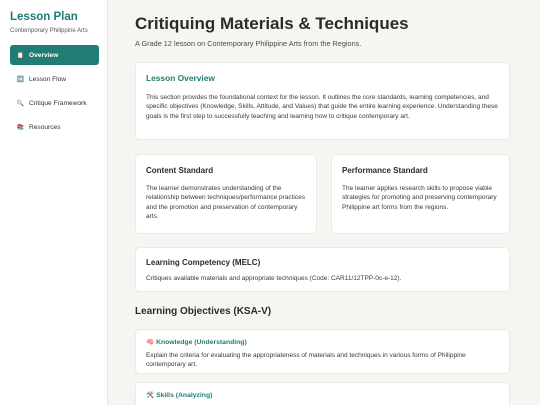  What do you see at coordinates (48, 79) in the screenshot?
I see `sidebar-item-label: Lesson Flow` at bounding box center [48, 79].